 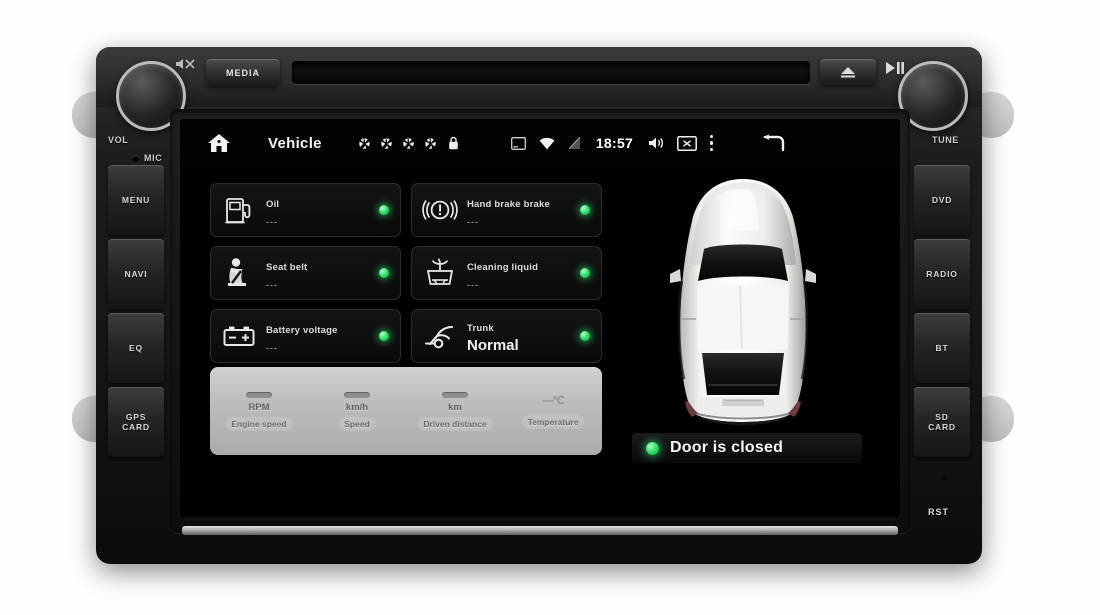 What do you see at coordinates (455, 407) in the screenshot?
I see `metric-unit: km` at bounding box center [455, 407].